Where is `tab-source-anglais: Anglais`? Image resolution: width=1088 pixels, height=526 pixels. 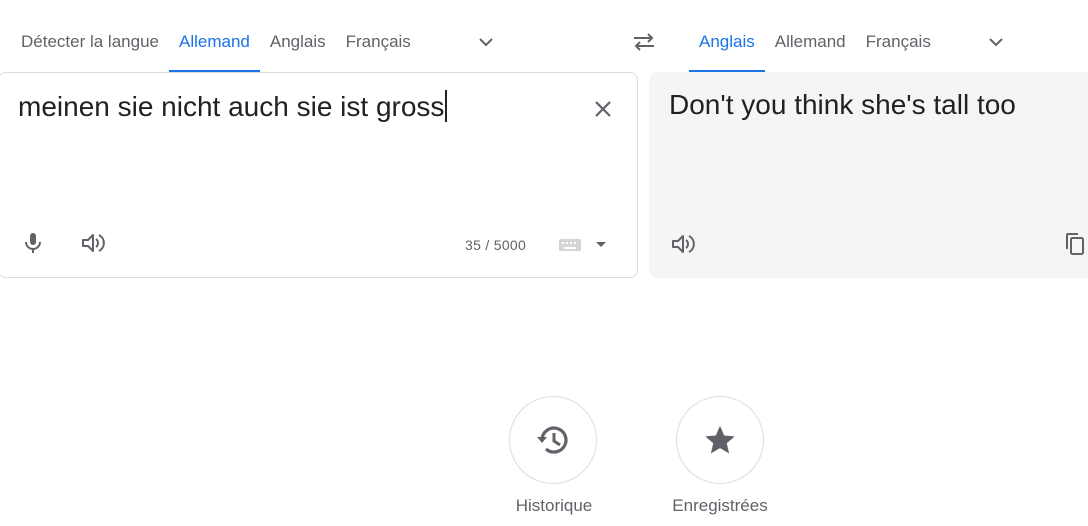
tab-source-anglais: Anglais is located at coordinates (298, 42).